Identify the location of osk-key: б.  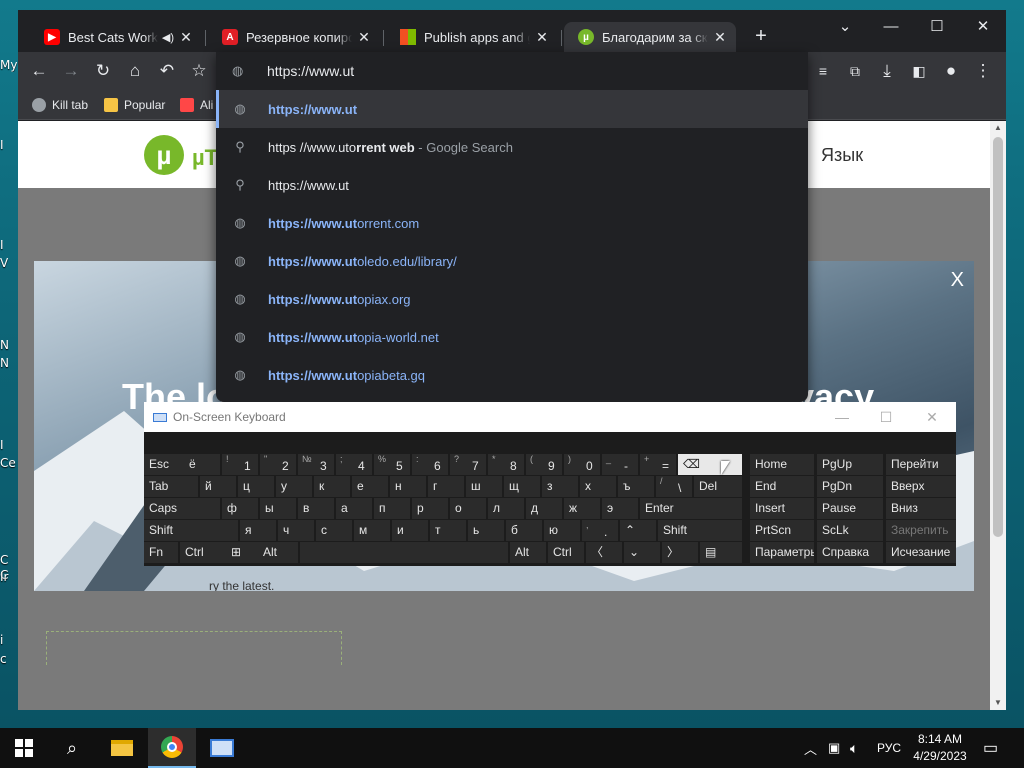
(524, 530).